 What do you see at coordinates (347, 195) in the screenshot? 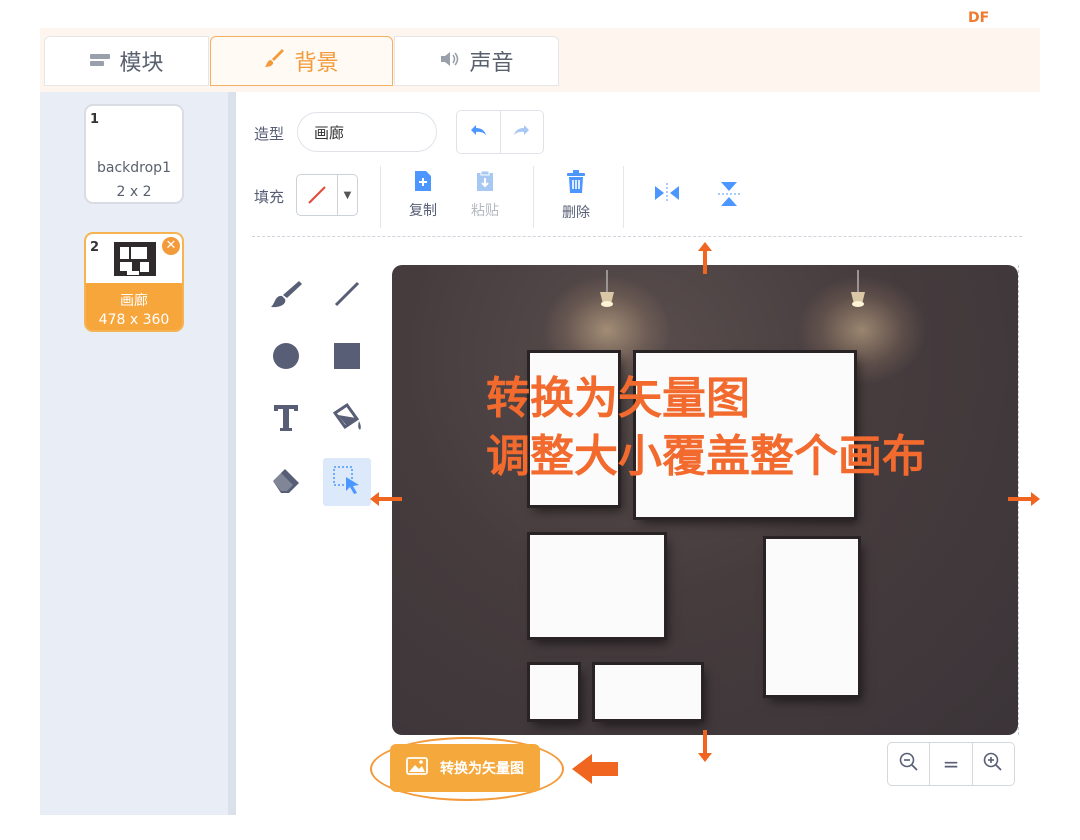
I see `chevron-down-icon: ▼` at bounding box center [347, 195].